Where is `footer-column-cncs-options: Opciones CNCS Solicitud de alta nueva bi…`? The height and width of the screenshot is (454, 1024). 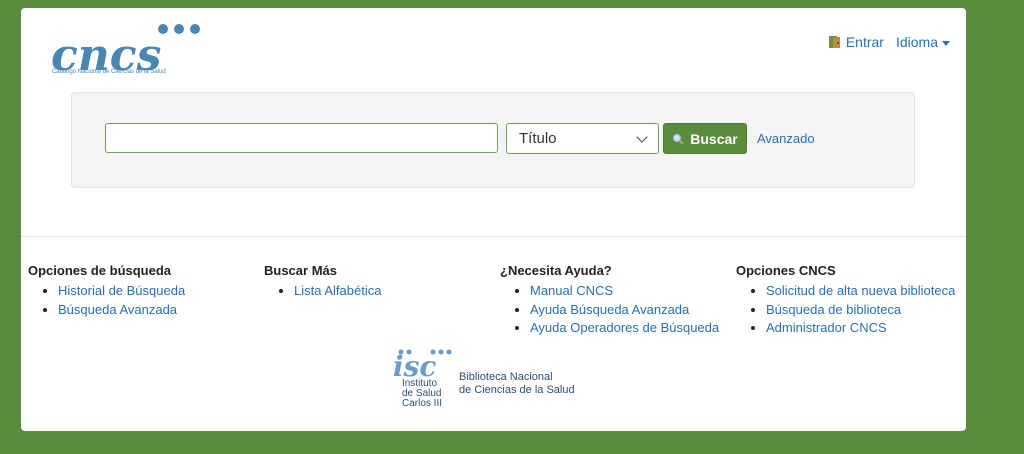 footer-column-cncs-options: Opciones CNCS Solicitud de alta nueva bi… is located at coordinates (845, 300).